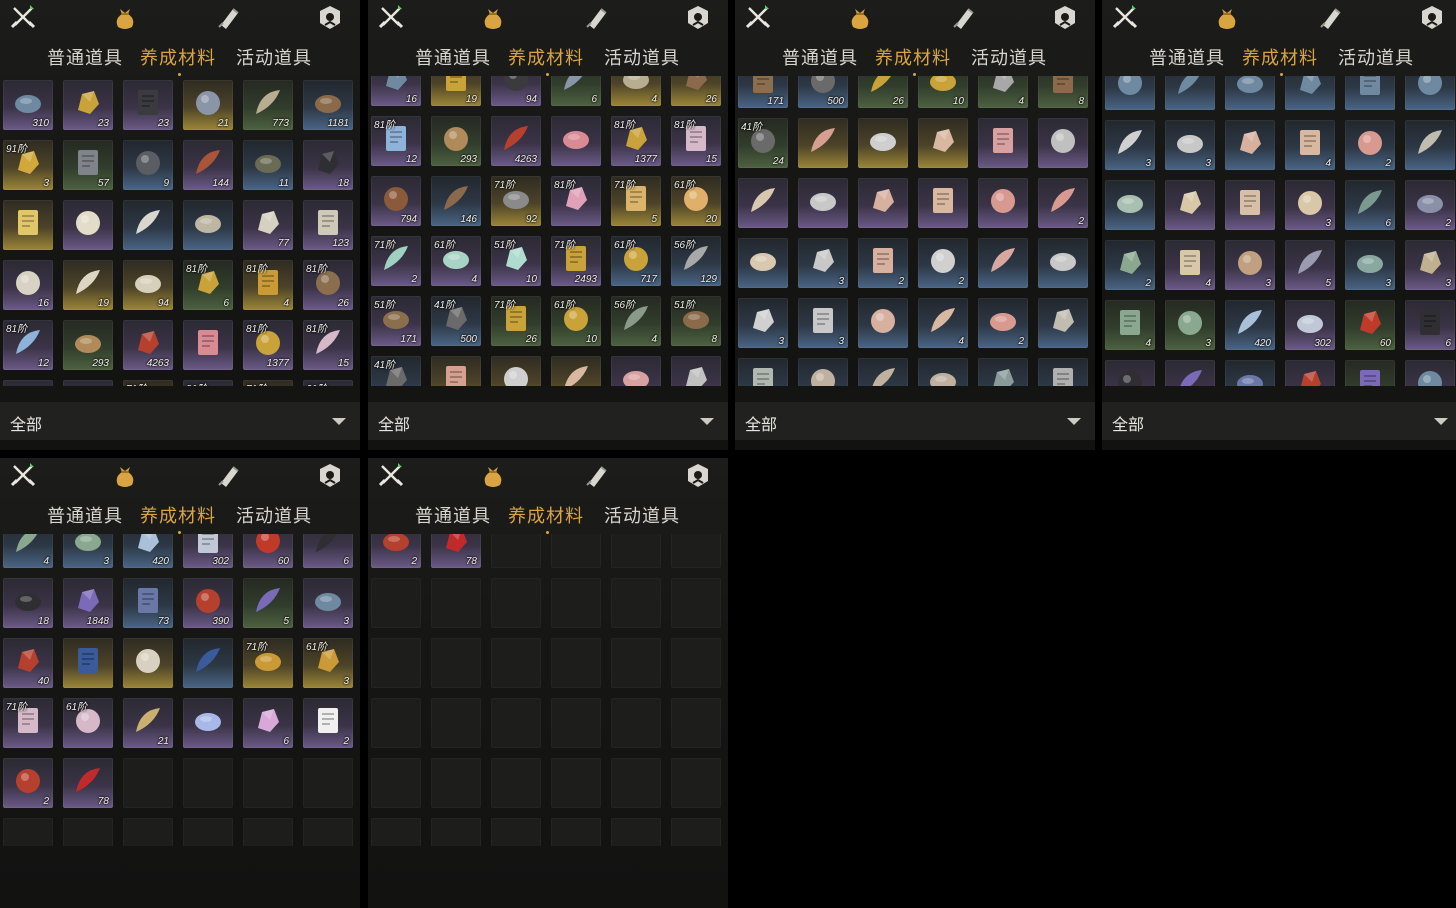 Image resolution: width=1456 pixels, height=908 pixels. Describe the element at coordinates (1280, 60) in the screenshot. I see `tab-item-category: 养成材料` at that location.